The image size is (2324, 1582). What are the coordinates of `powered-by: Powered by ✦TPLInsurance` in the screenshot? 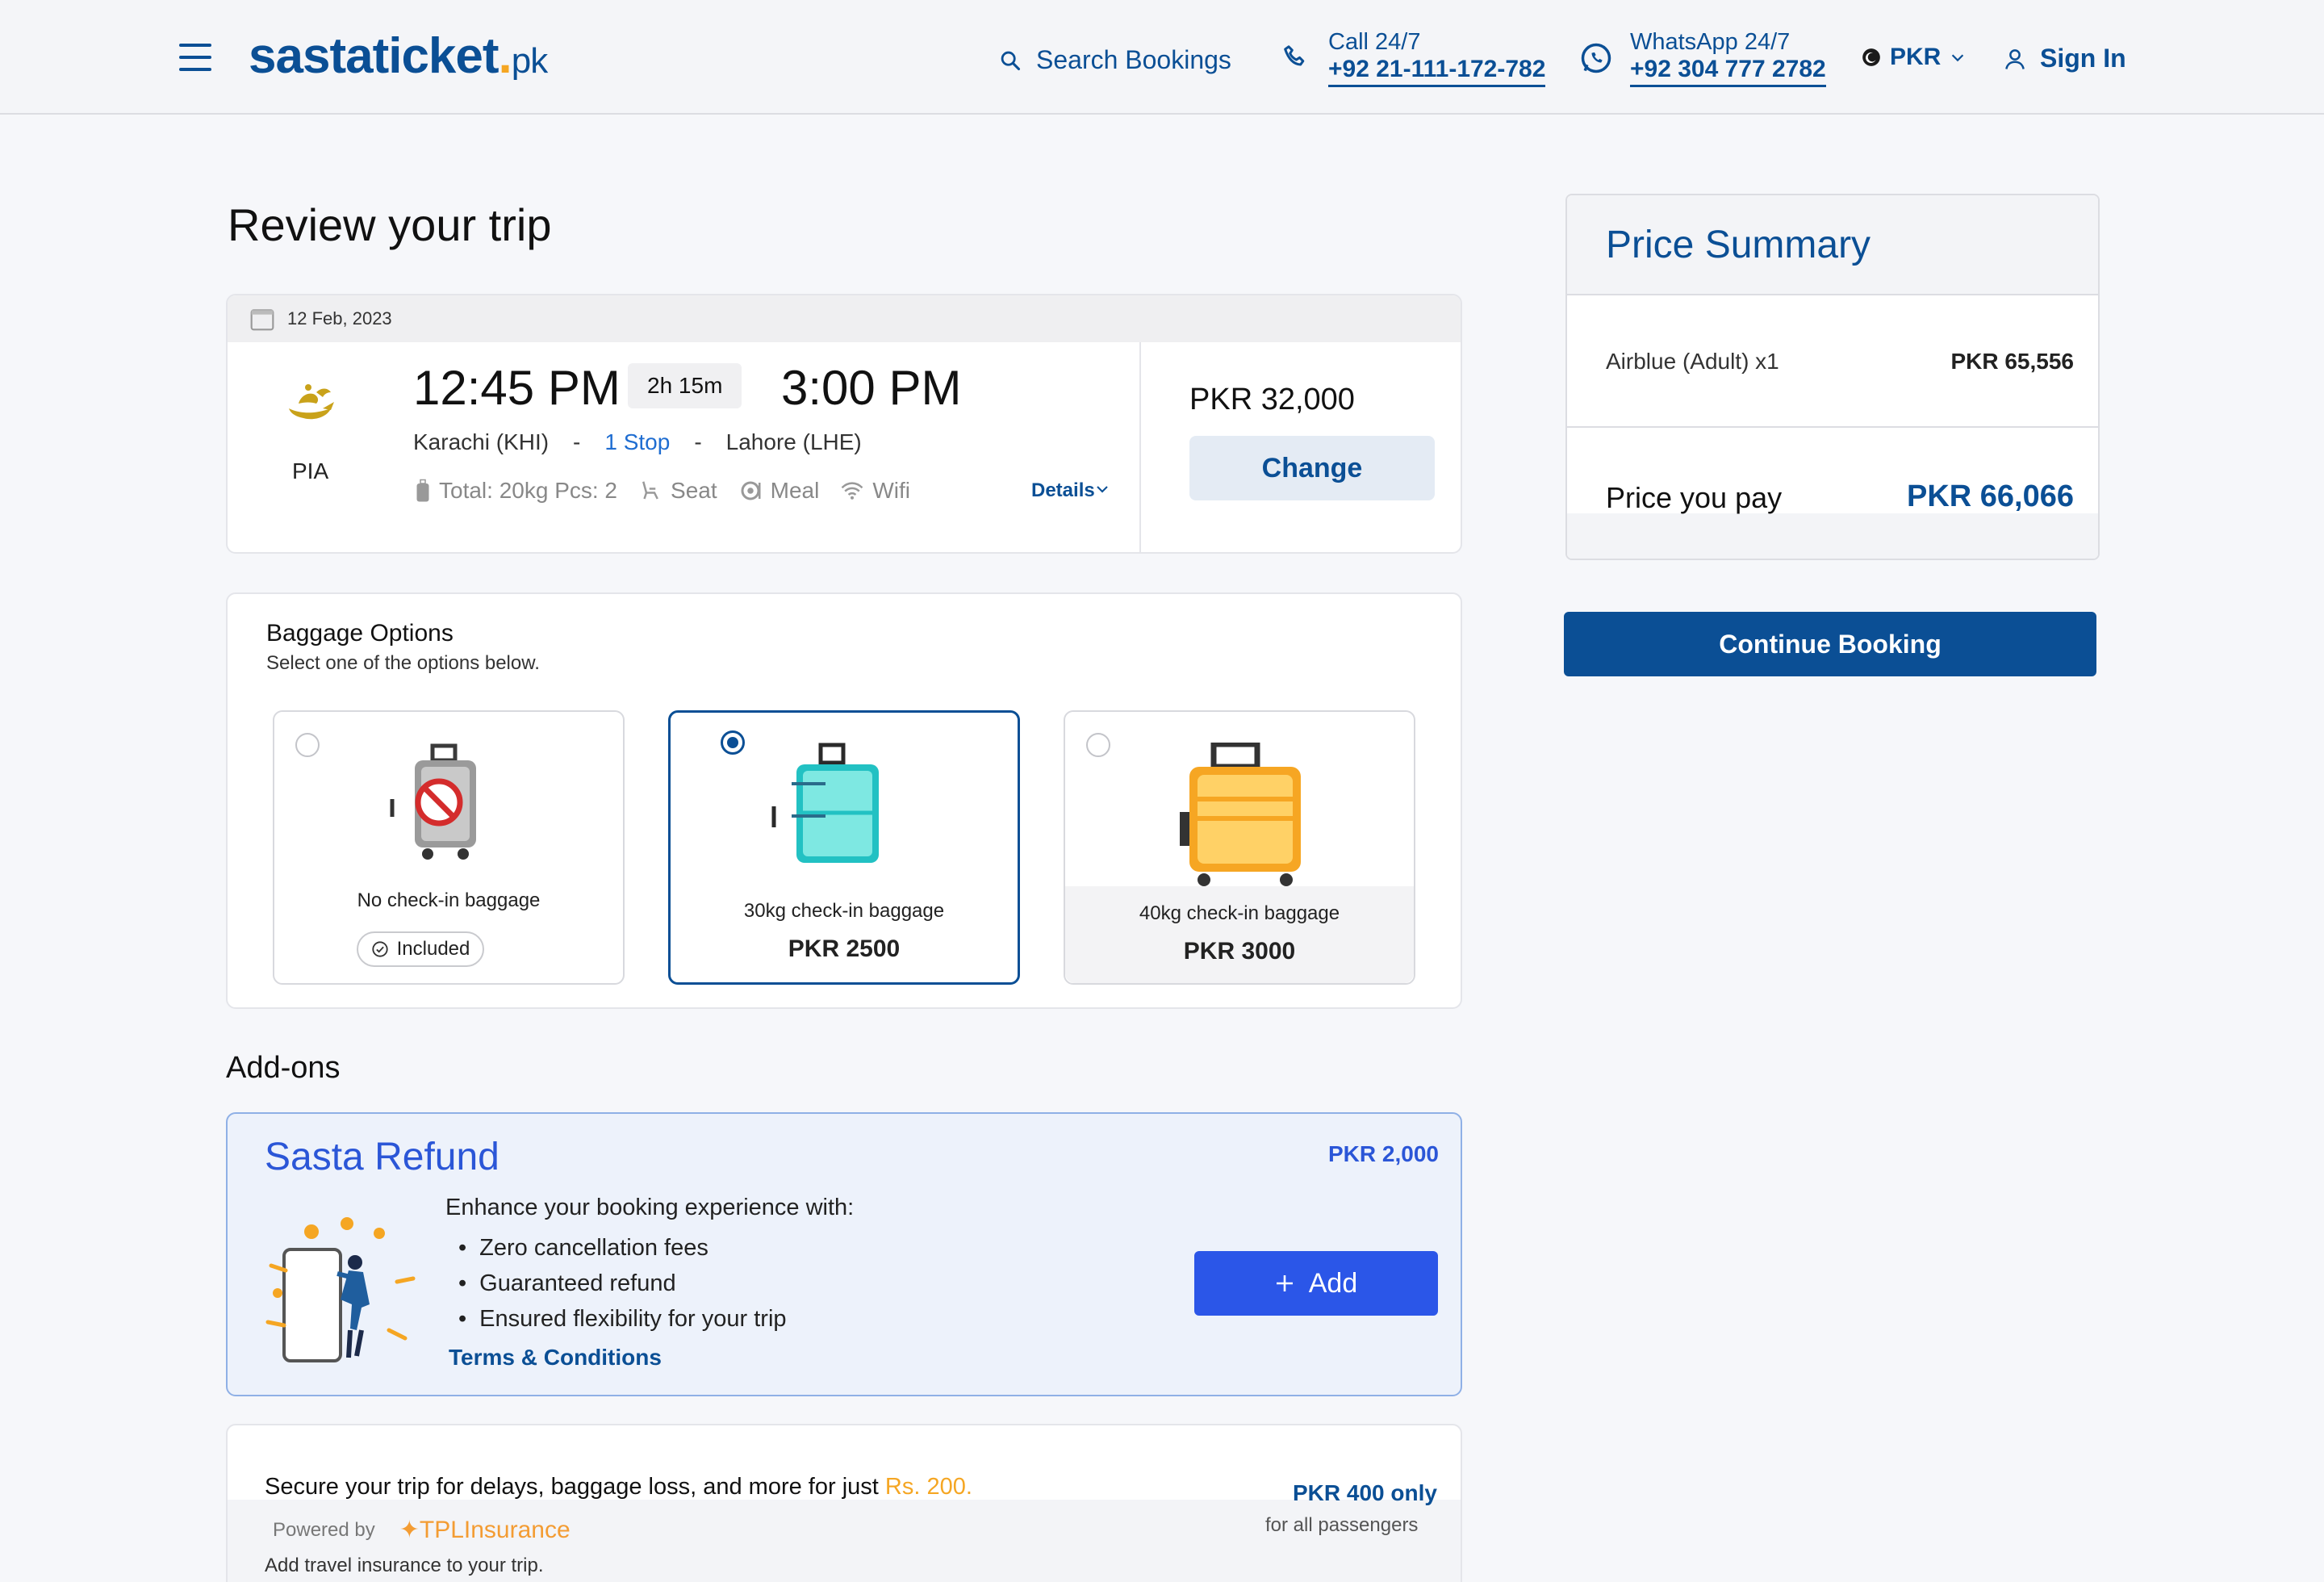 It's located at (422, 1530).